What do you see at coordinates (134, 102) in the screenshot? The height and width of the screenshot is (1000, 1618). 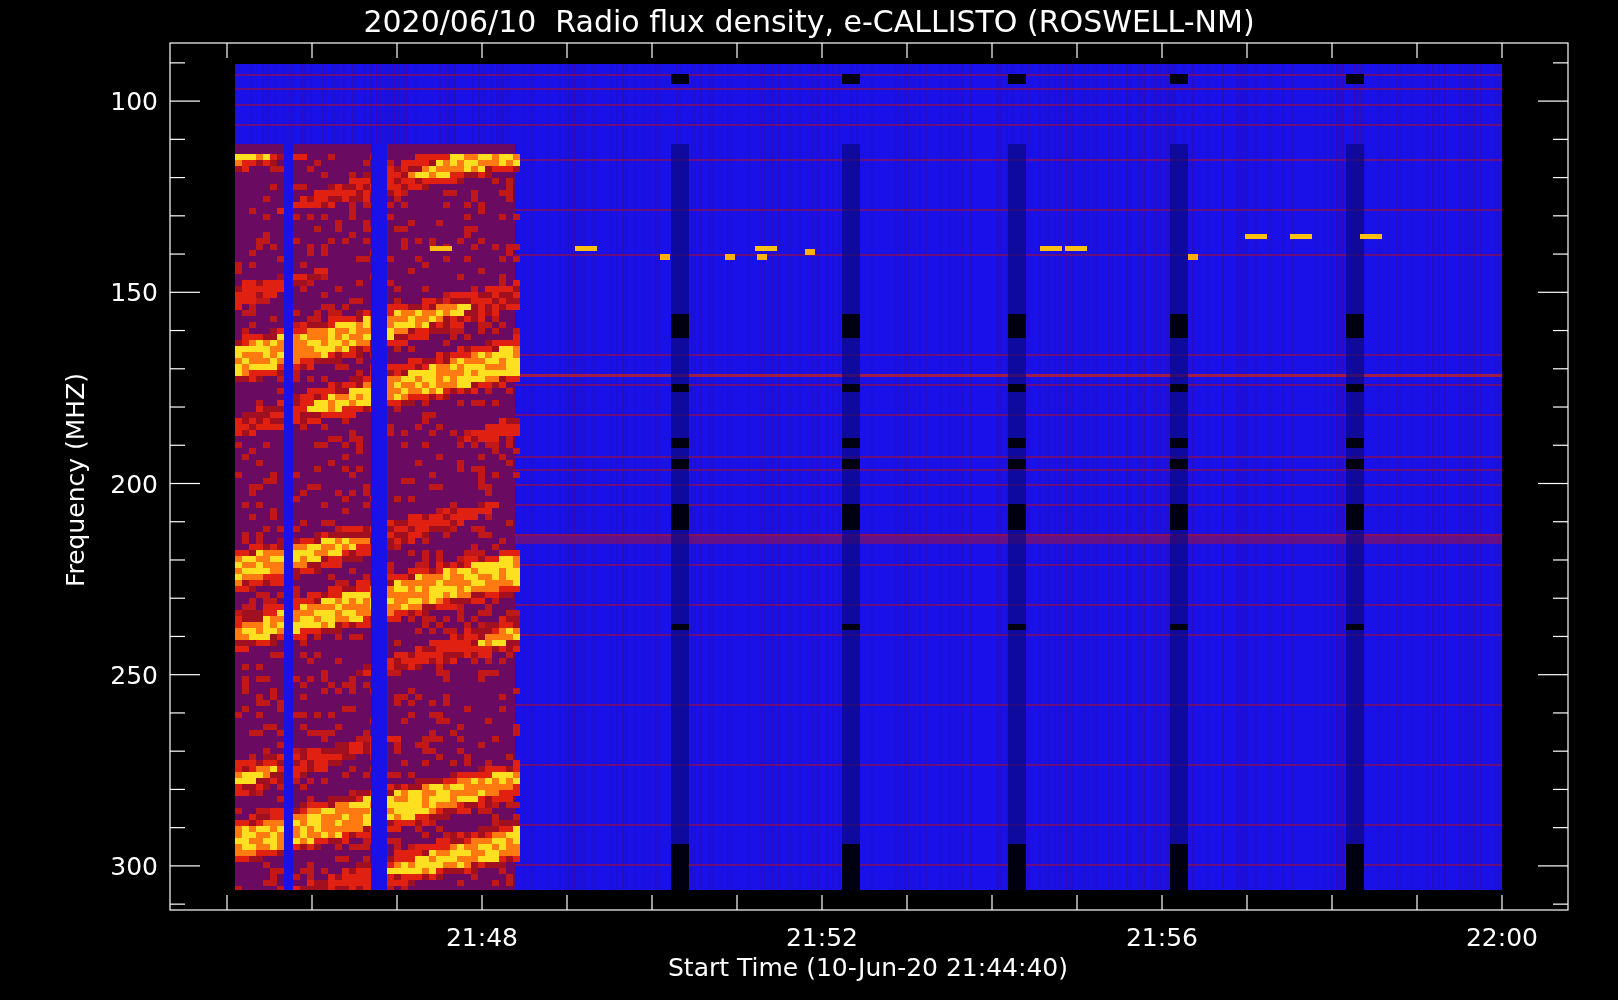 I see `y-tick-label: 100` at bounding box center [134, 102].